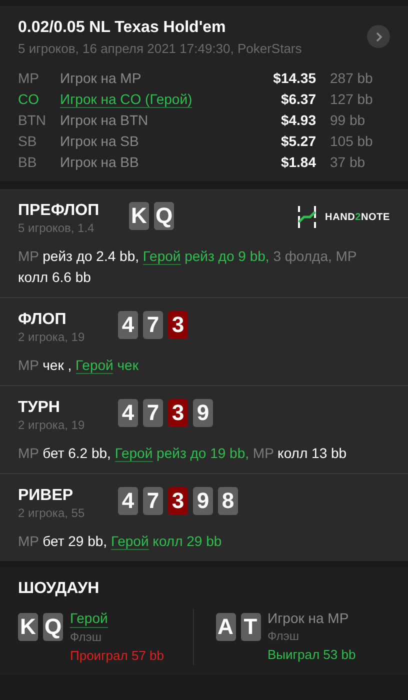  I want to click on player-stack-bb: 99 bb, so click(348, 120).